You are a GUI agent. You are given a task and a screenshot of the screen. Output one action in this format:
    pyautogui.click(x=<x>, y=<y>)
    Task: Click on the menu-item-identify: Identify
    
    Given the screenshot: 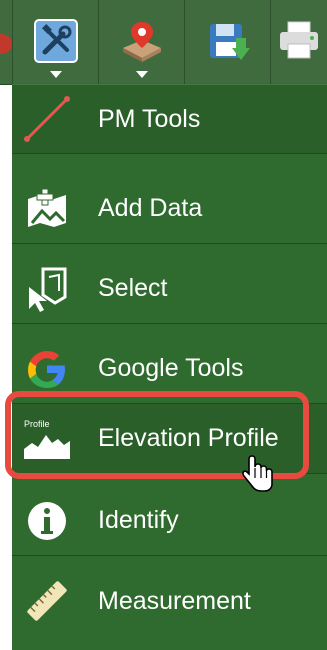 What is the action you would take?
    pyautogui.click(x=169, y=521)
    